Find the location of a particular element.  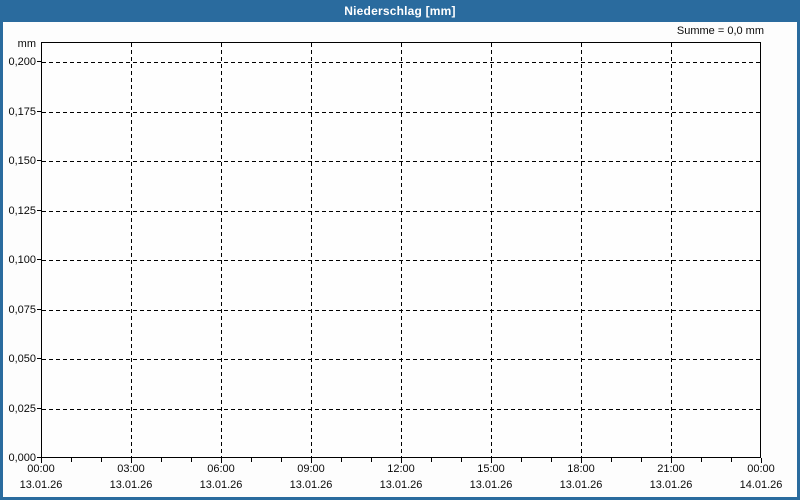

y-axis-tick-label: 0,125 is located at coordinates (22, 210).